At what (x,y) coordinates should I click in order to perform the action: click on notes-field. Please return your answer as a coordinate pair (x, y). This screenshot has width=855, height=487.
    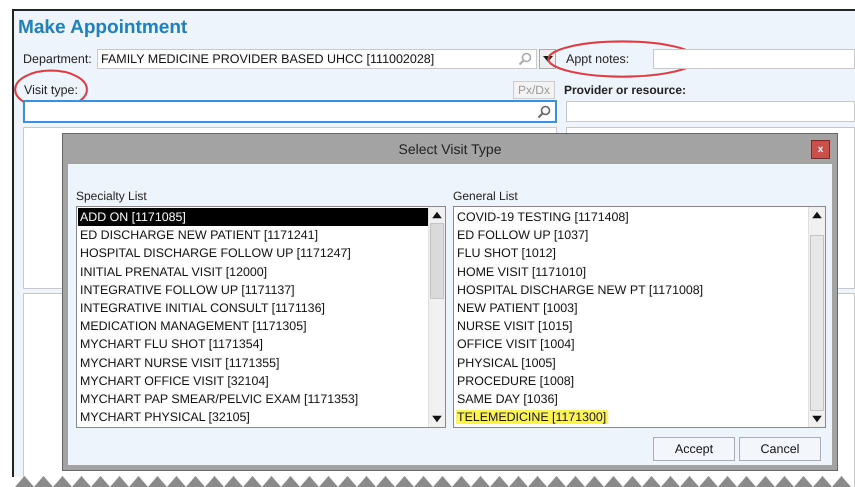
    Looking at the image, I should click on (754, 59).